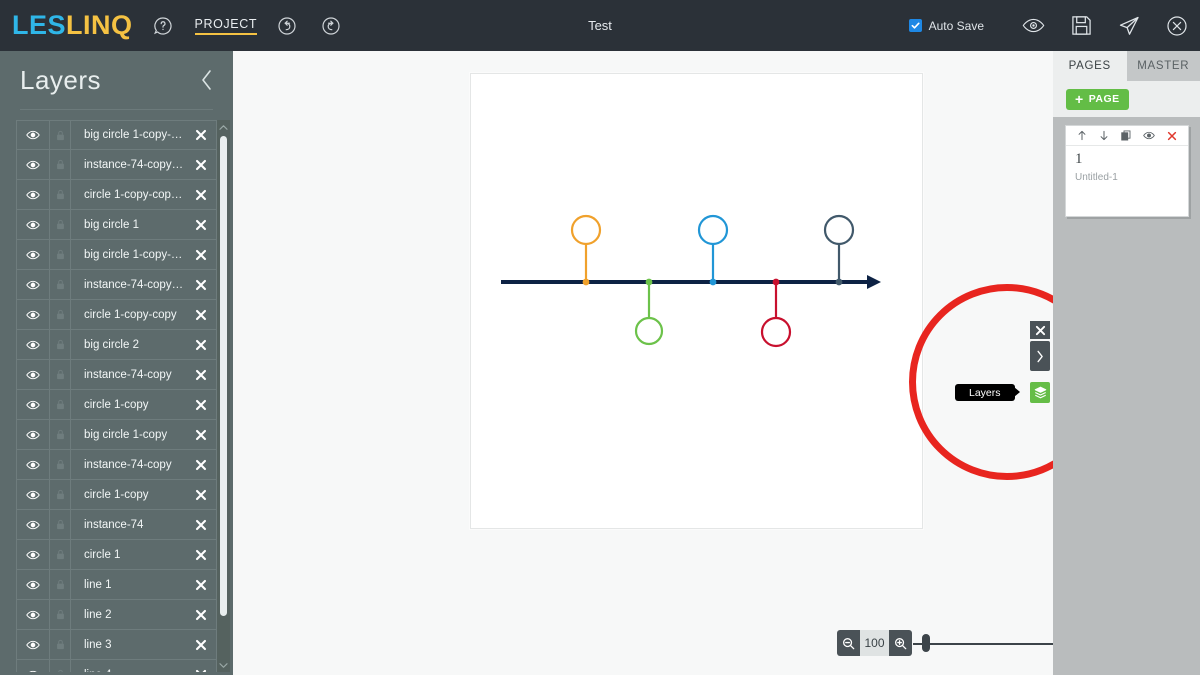 This screenshot has height=675, width=1200. Describe the element at coordinates (874, 643) in the screenshot. I see `zoom-level-value: 100` at that location.